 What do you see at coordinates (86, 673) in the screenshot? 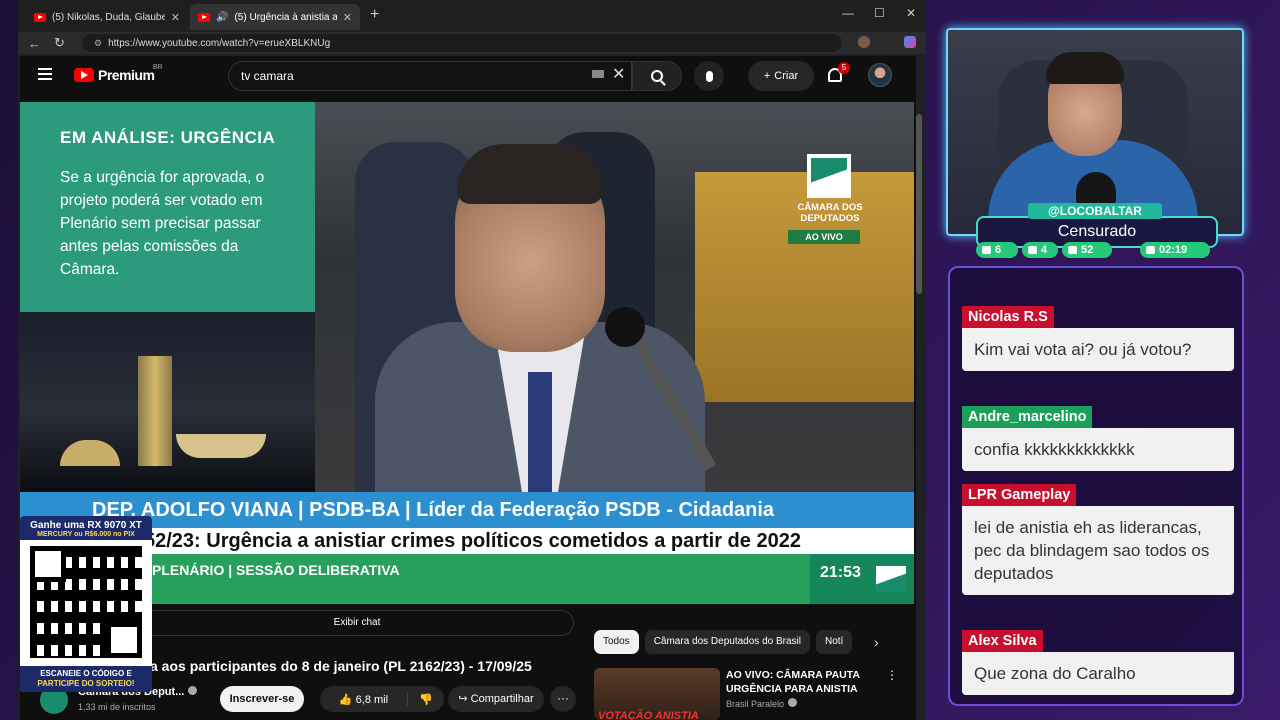
I see `giveaway-footer-1: ESCANEIE O CÓDIGO E` at bounding box center [86, 673].